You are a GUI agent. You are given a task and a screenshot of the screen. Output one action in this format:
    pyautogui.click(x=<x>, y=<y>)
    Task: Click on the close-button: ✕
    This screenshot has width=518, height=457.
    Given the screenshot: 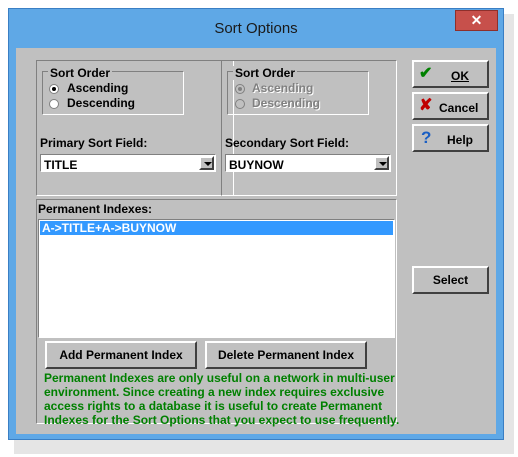 What is the action you would take?
    pyautogui.click(x=476, y=20)
    